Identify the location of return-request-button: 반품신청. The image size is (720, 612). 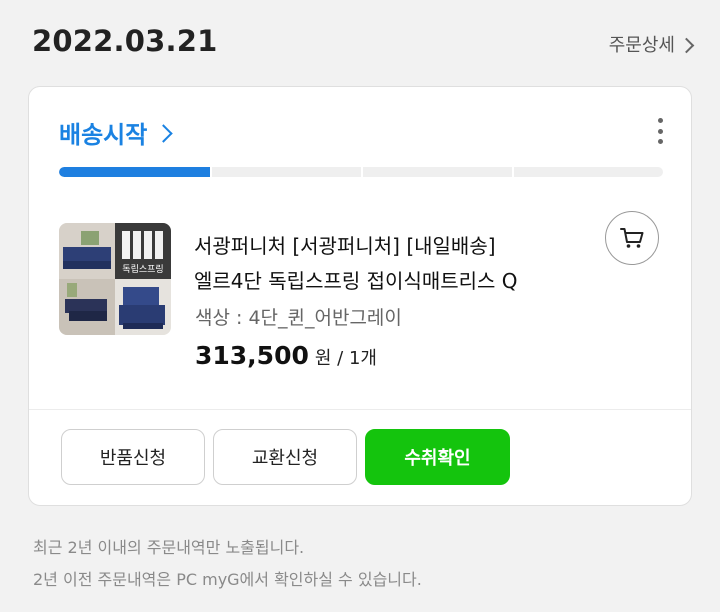
(133, 457).